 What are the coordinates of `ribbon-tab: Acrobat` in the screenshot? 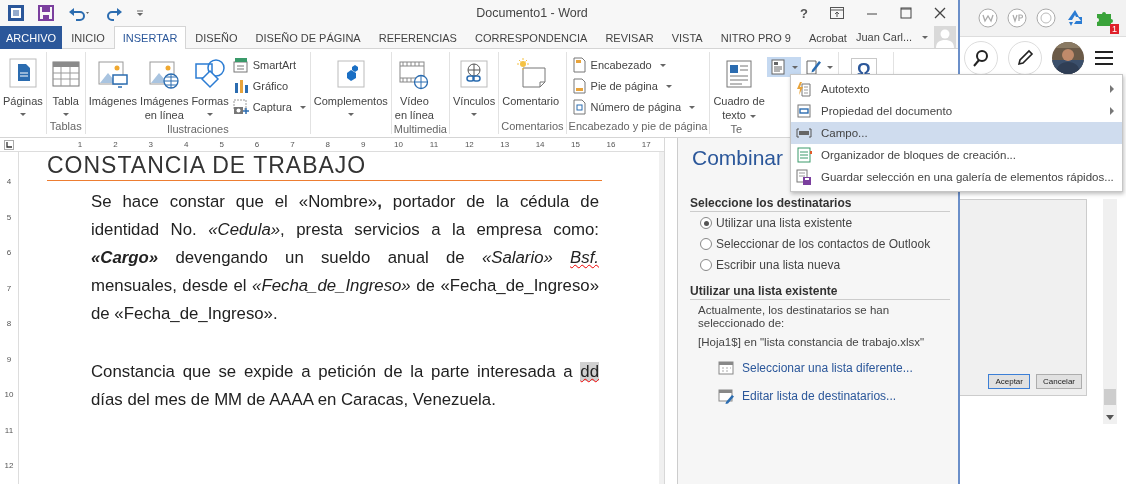 It's located at (828, 37).